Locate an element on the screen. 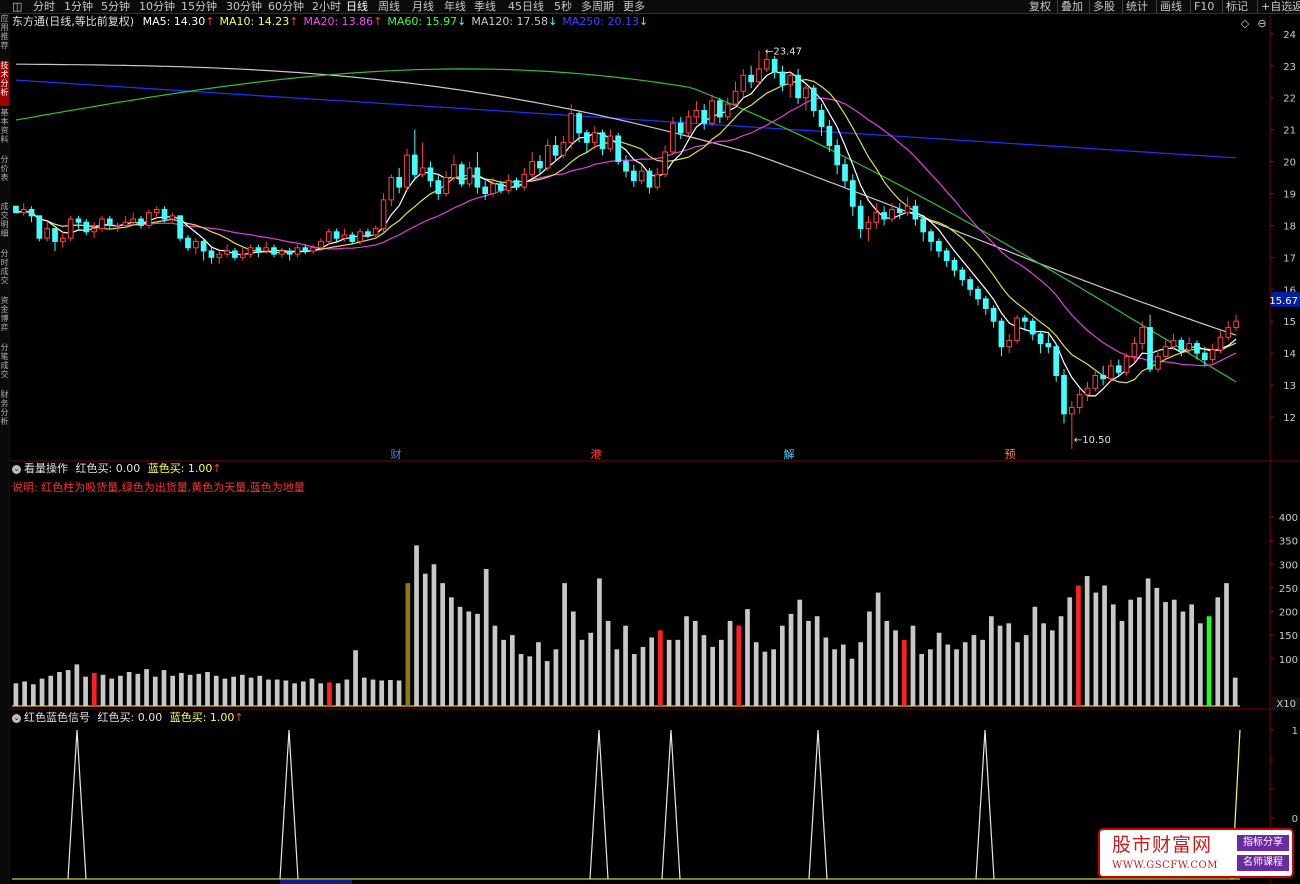  event-marker: 港 is located at coordinates (596, 454).